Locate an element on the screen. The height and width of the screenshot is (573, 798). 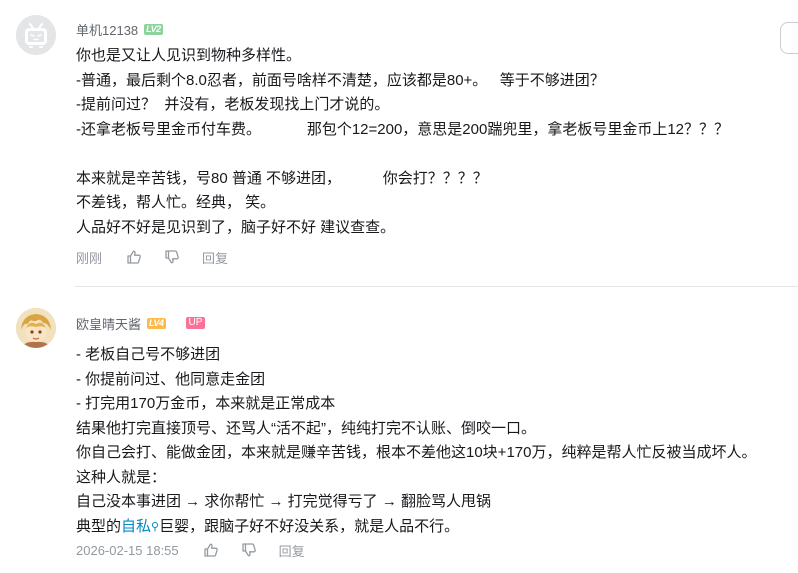
anime-avatar-icon is located at coordinates (36, 328).